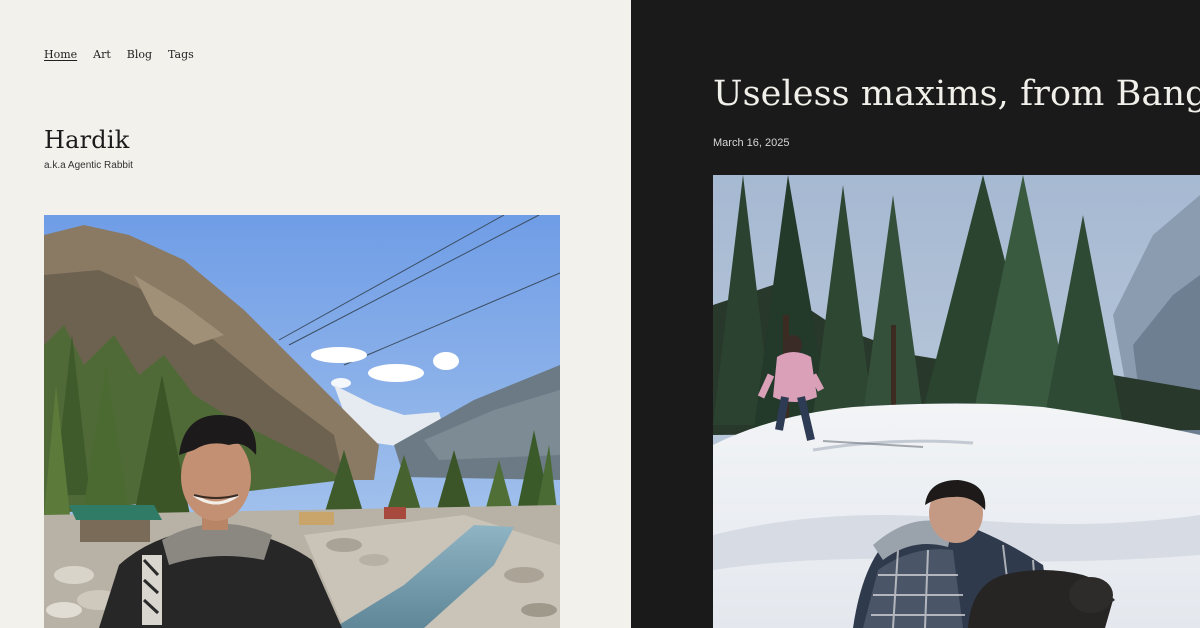 The height and width of the screenshot is (628, 1200). What do you see at coordinates (751, 143) in the screenshot?
I see `post-date: March 16, 2025` at bounding box center [751, 143].